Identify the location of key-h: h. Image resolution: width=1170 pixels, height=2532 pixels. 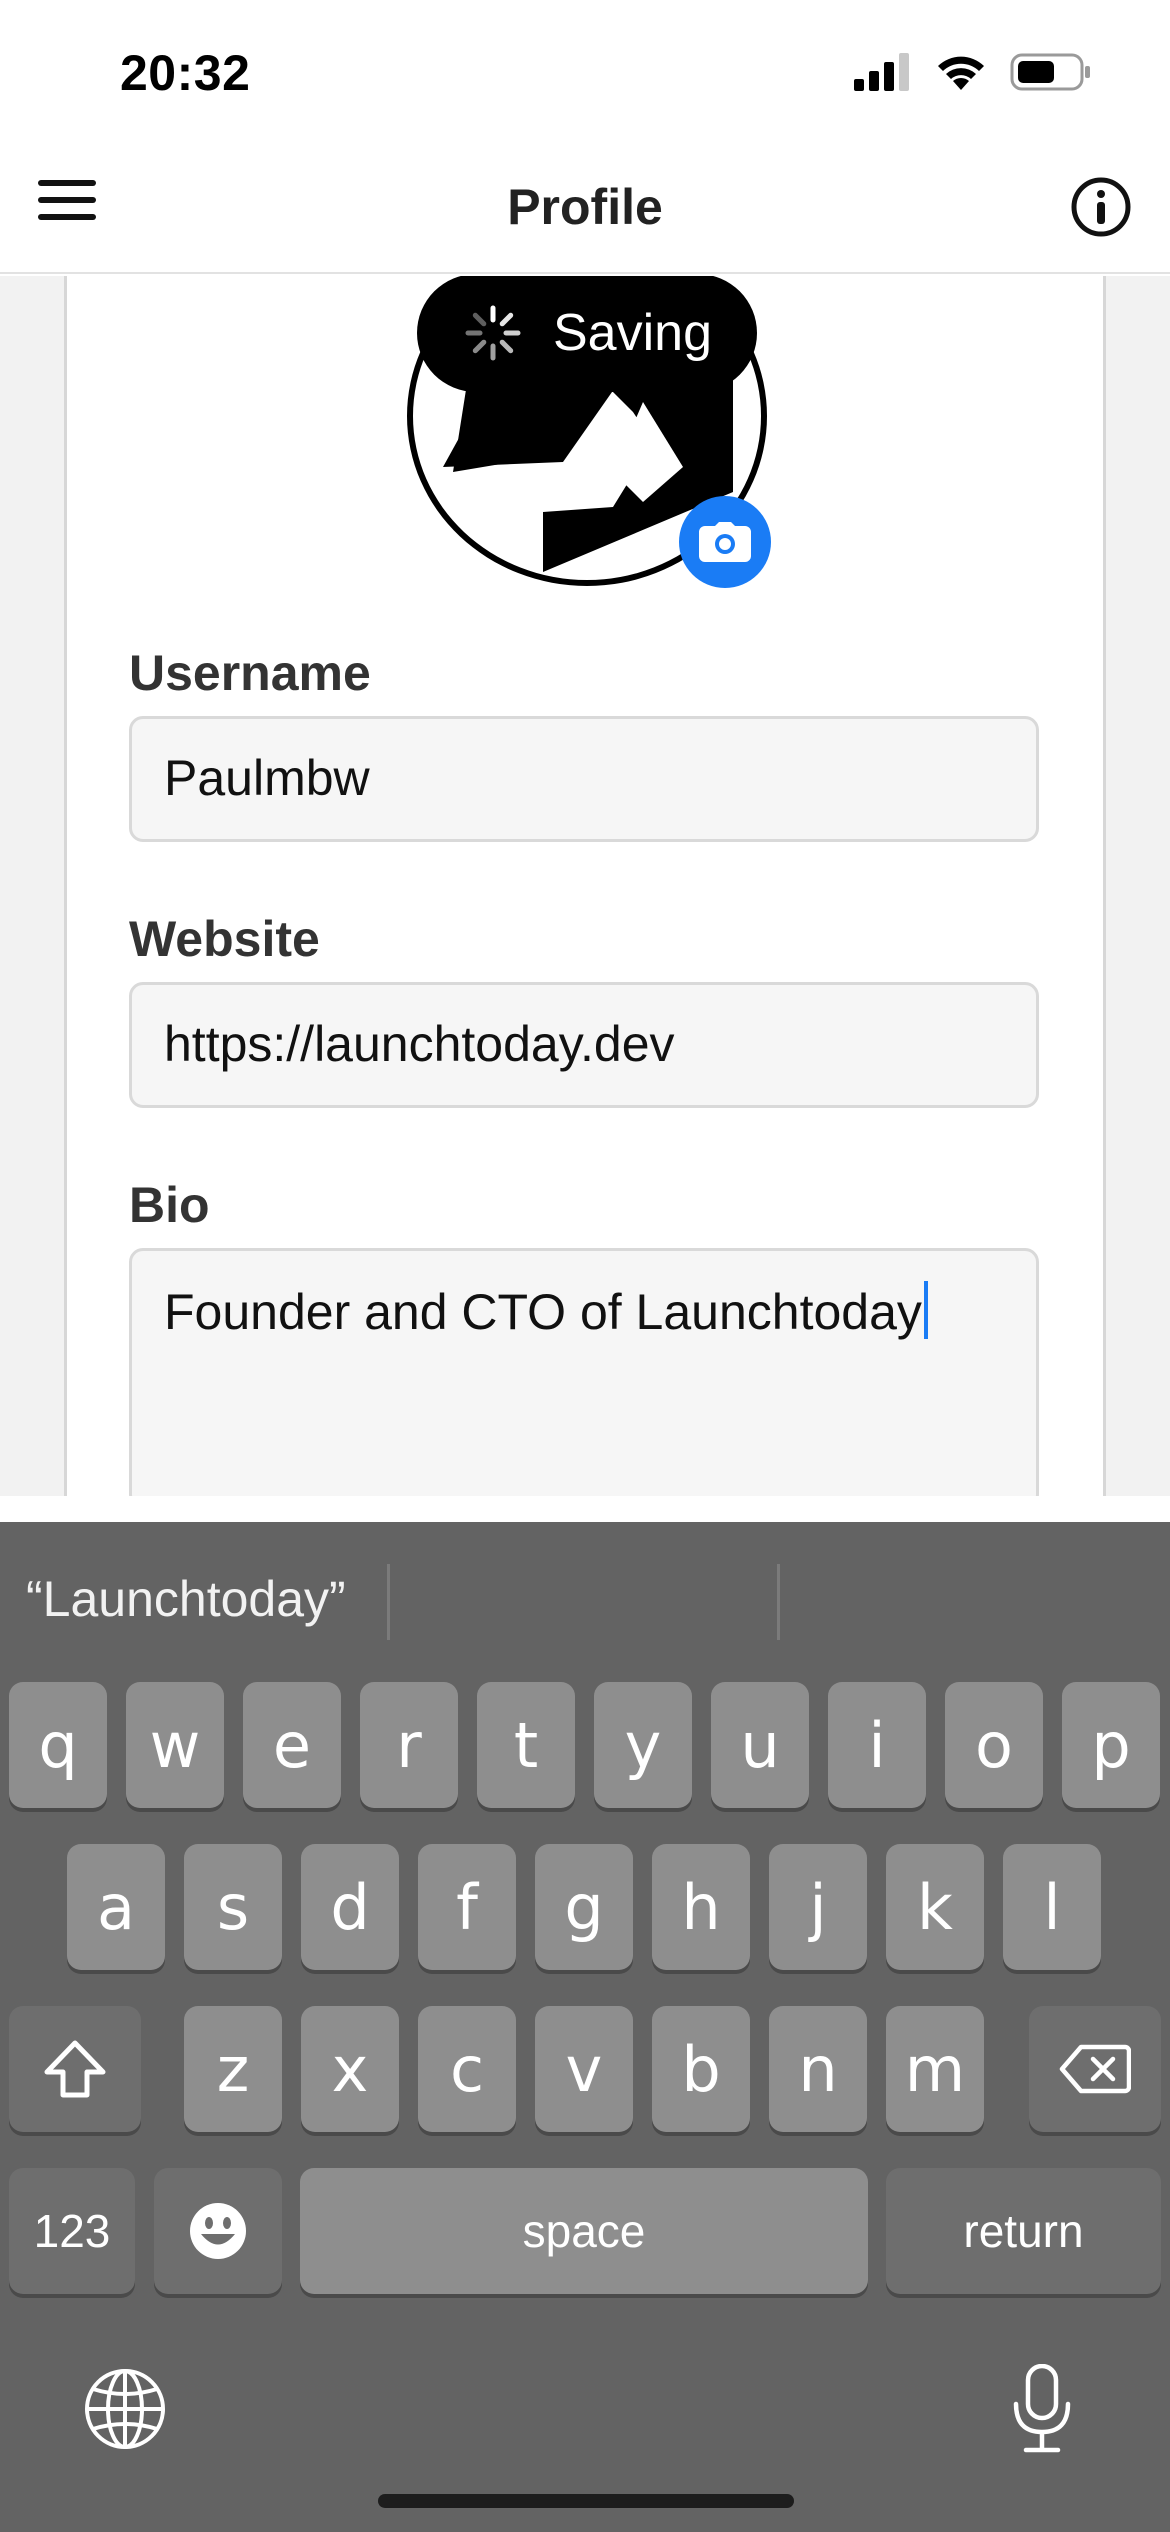
(701, 1907).